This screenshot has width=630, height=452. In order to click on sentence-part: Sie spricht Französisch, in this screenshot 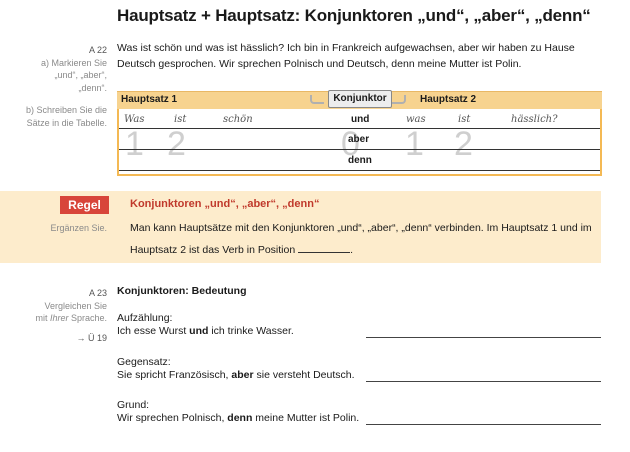, I will do `click(174, 375)`.